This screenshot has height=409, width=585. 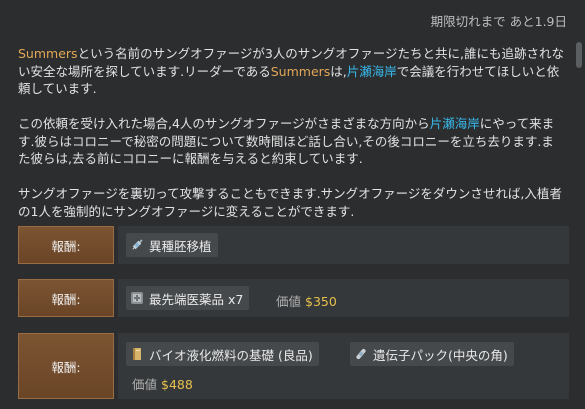 I want to click on syringe-icon, so click(x=137, y=245).